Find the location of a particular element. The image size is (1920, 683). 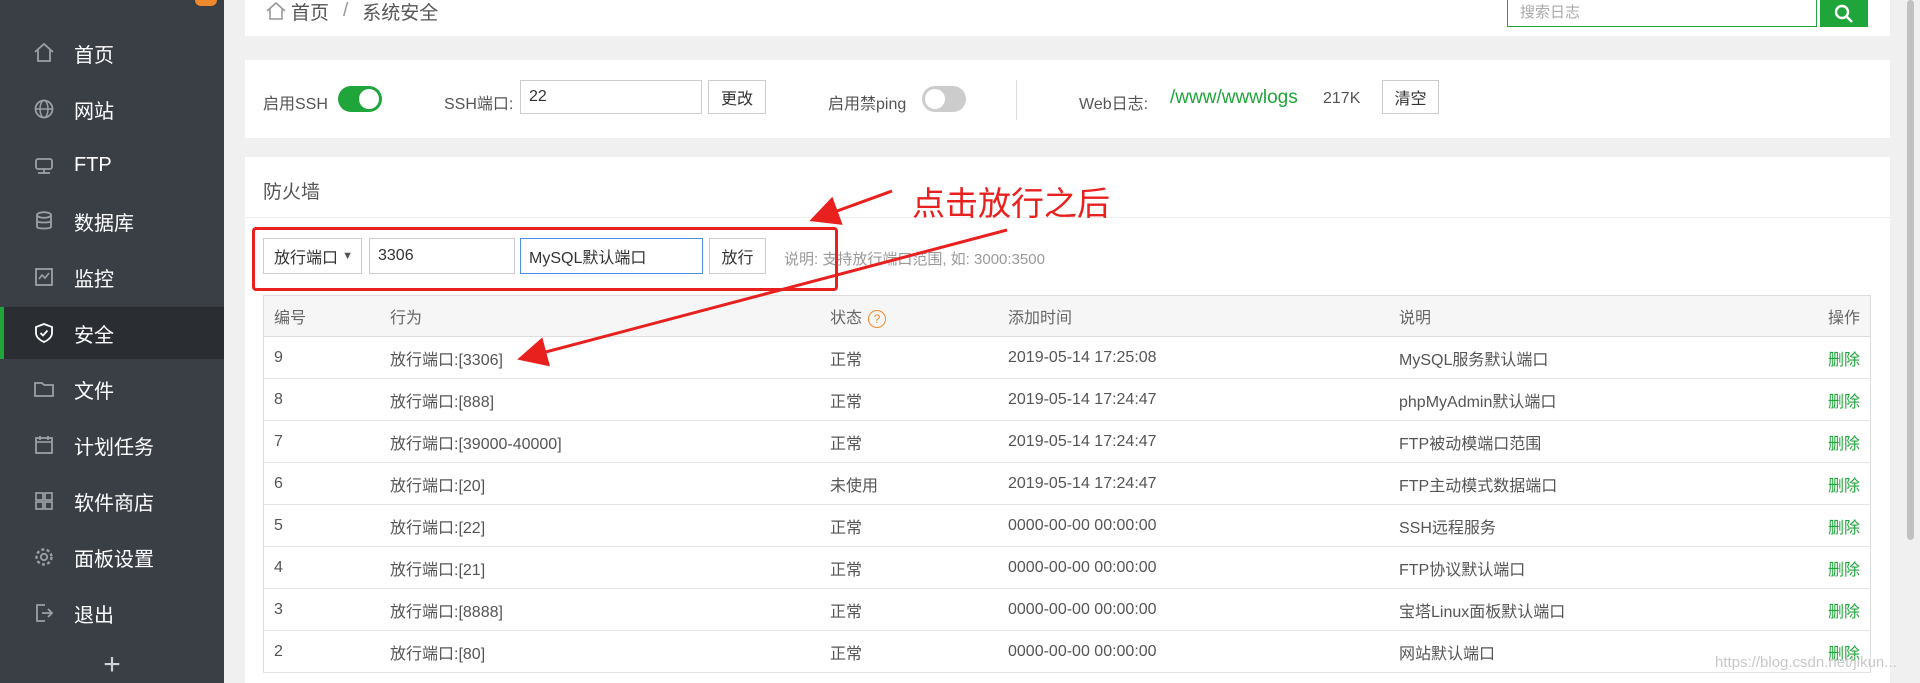

weblog-label: Web日志: is located at coordinates (1114, 104).